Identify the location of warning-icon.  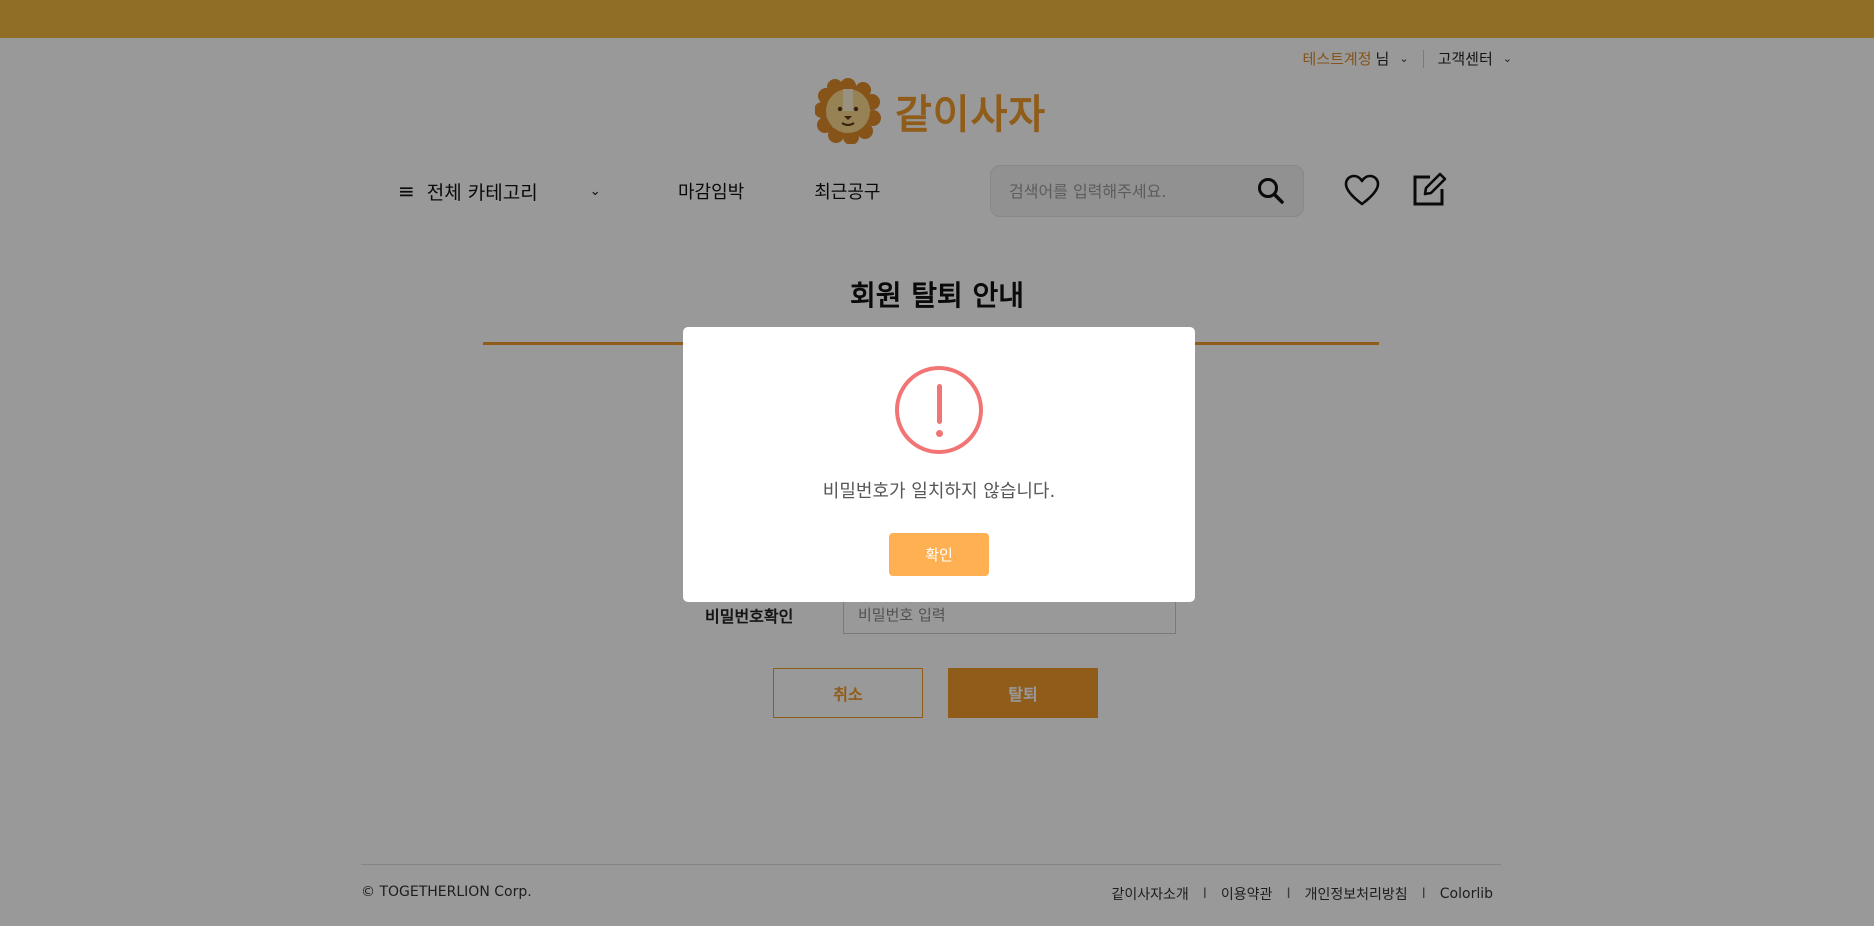
(939, 410).